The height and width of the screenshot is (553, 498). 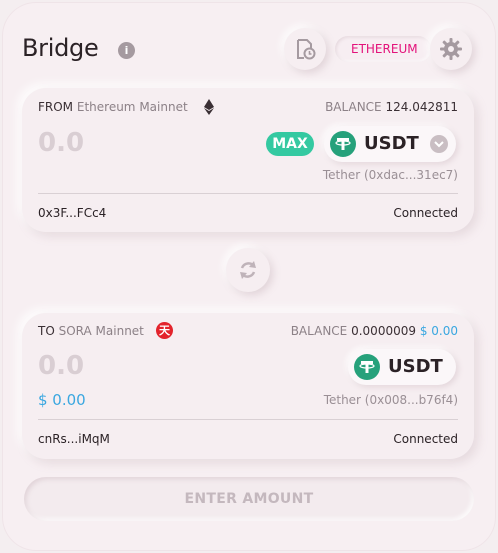 I want to click on from-token-description: Tether (0xdac...31ec7), so click(x=390, y=175).